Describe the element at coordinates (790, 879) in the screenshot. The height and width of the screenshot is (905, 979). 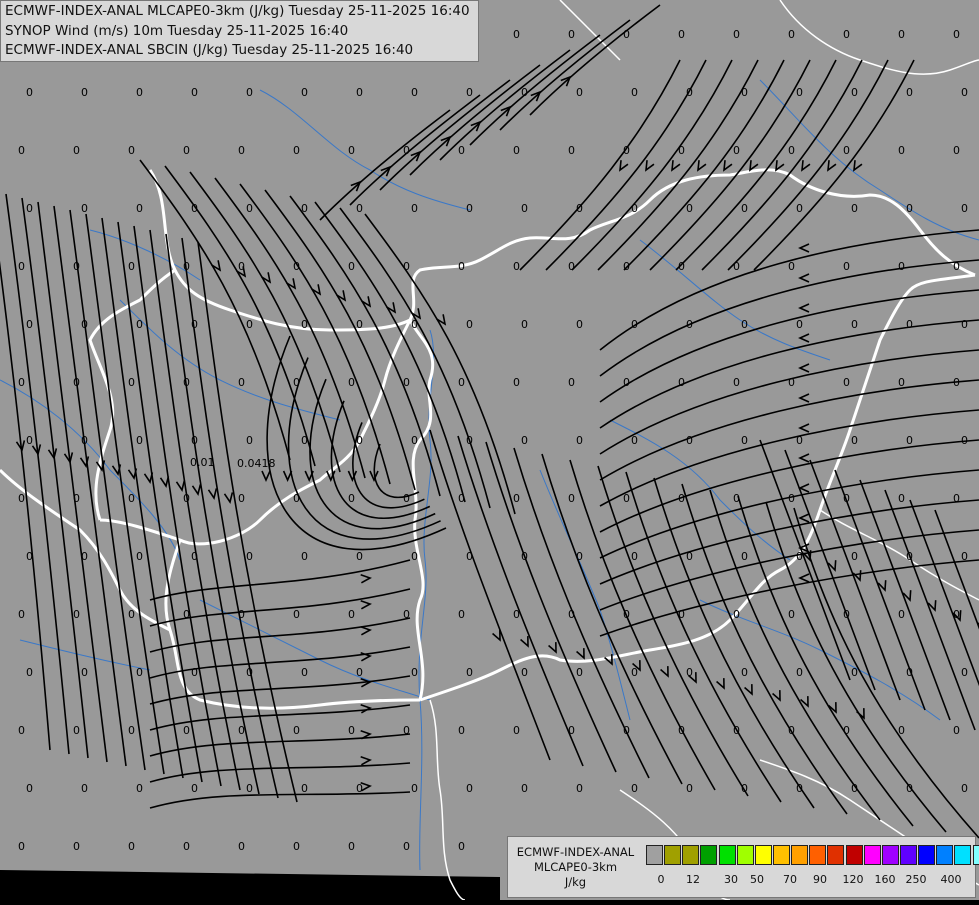
I see `legend-tick-label: 70` at that location.